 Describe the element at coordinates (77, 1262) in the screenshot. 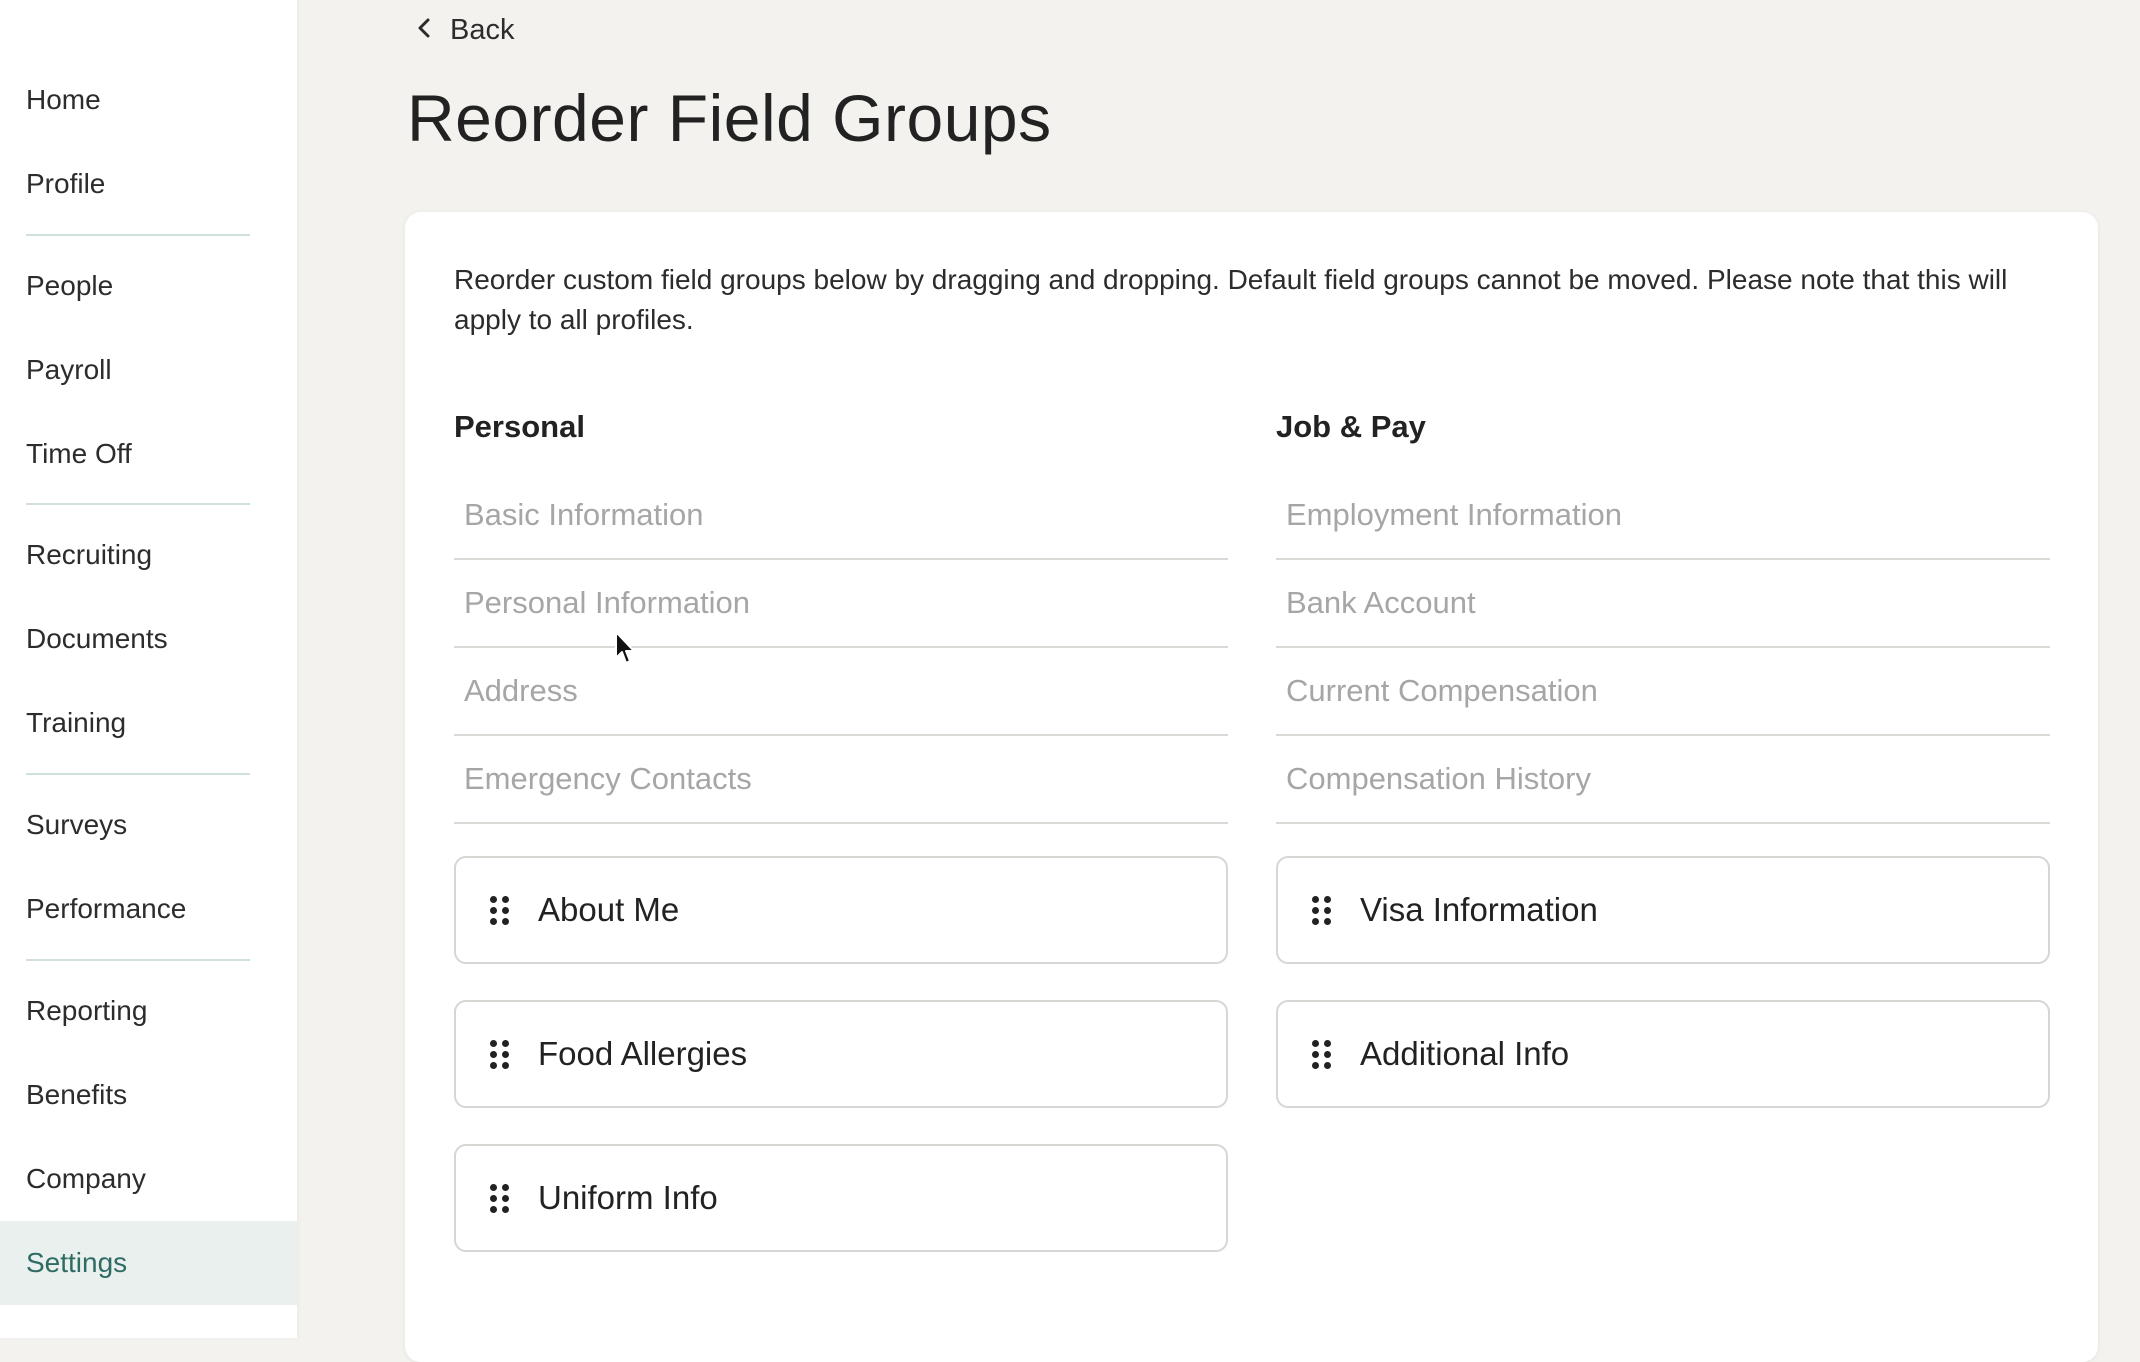

I see `sidebar-item-label: Settings` at that location.